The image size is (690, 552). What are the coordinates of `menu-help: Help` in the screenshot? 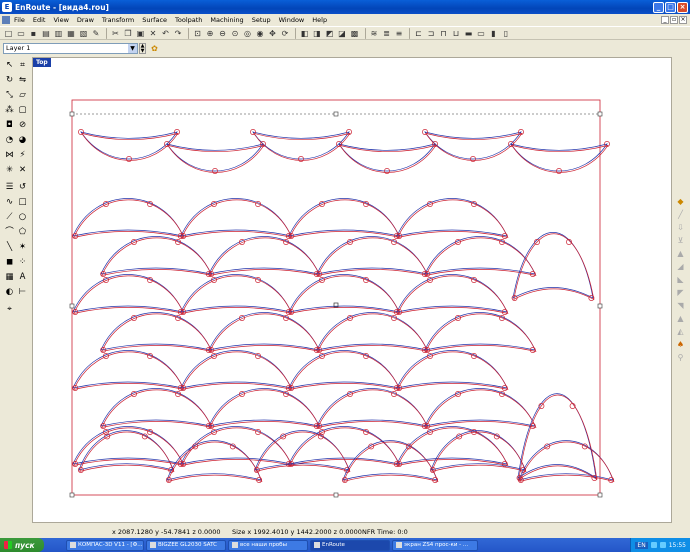 It's located at (319, 20).